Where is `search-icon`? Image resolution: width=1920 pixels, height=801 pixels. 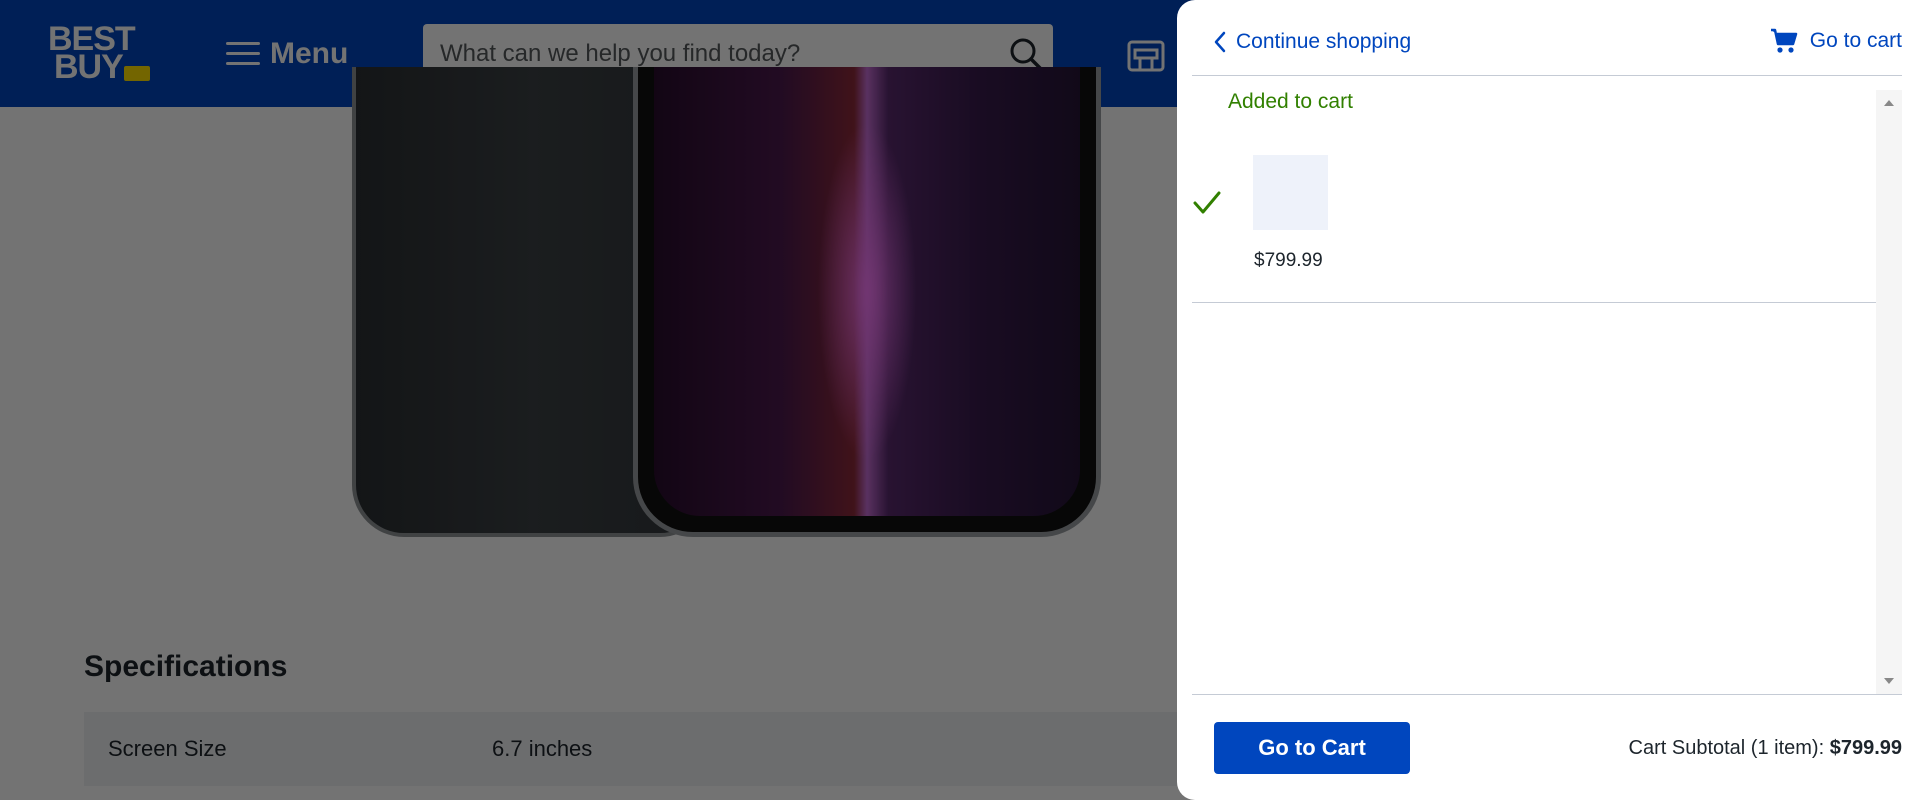
search-icon is located at coordinates (1026, 54).